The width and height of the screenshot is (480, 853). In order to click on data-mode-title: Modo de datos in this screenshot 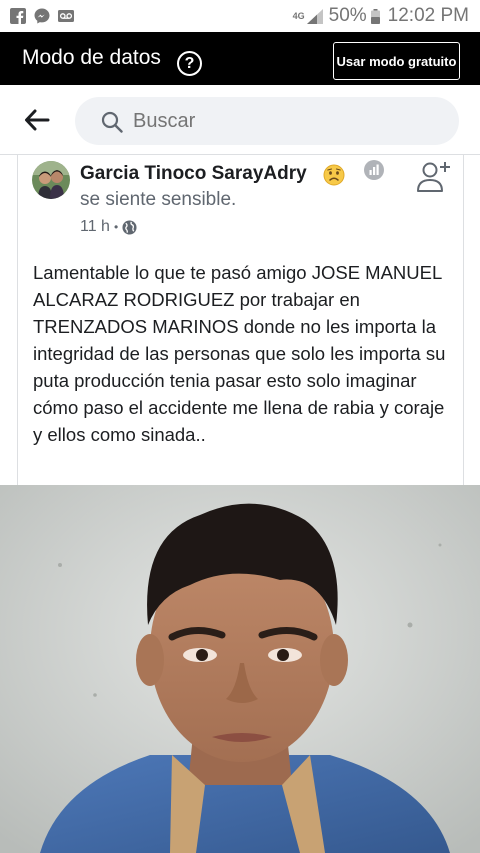, I will do `click(91, 57)`.